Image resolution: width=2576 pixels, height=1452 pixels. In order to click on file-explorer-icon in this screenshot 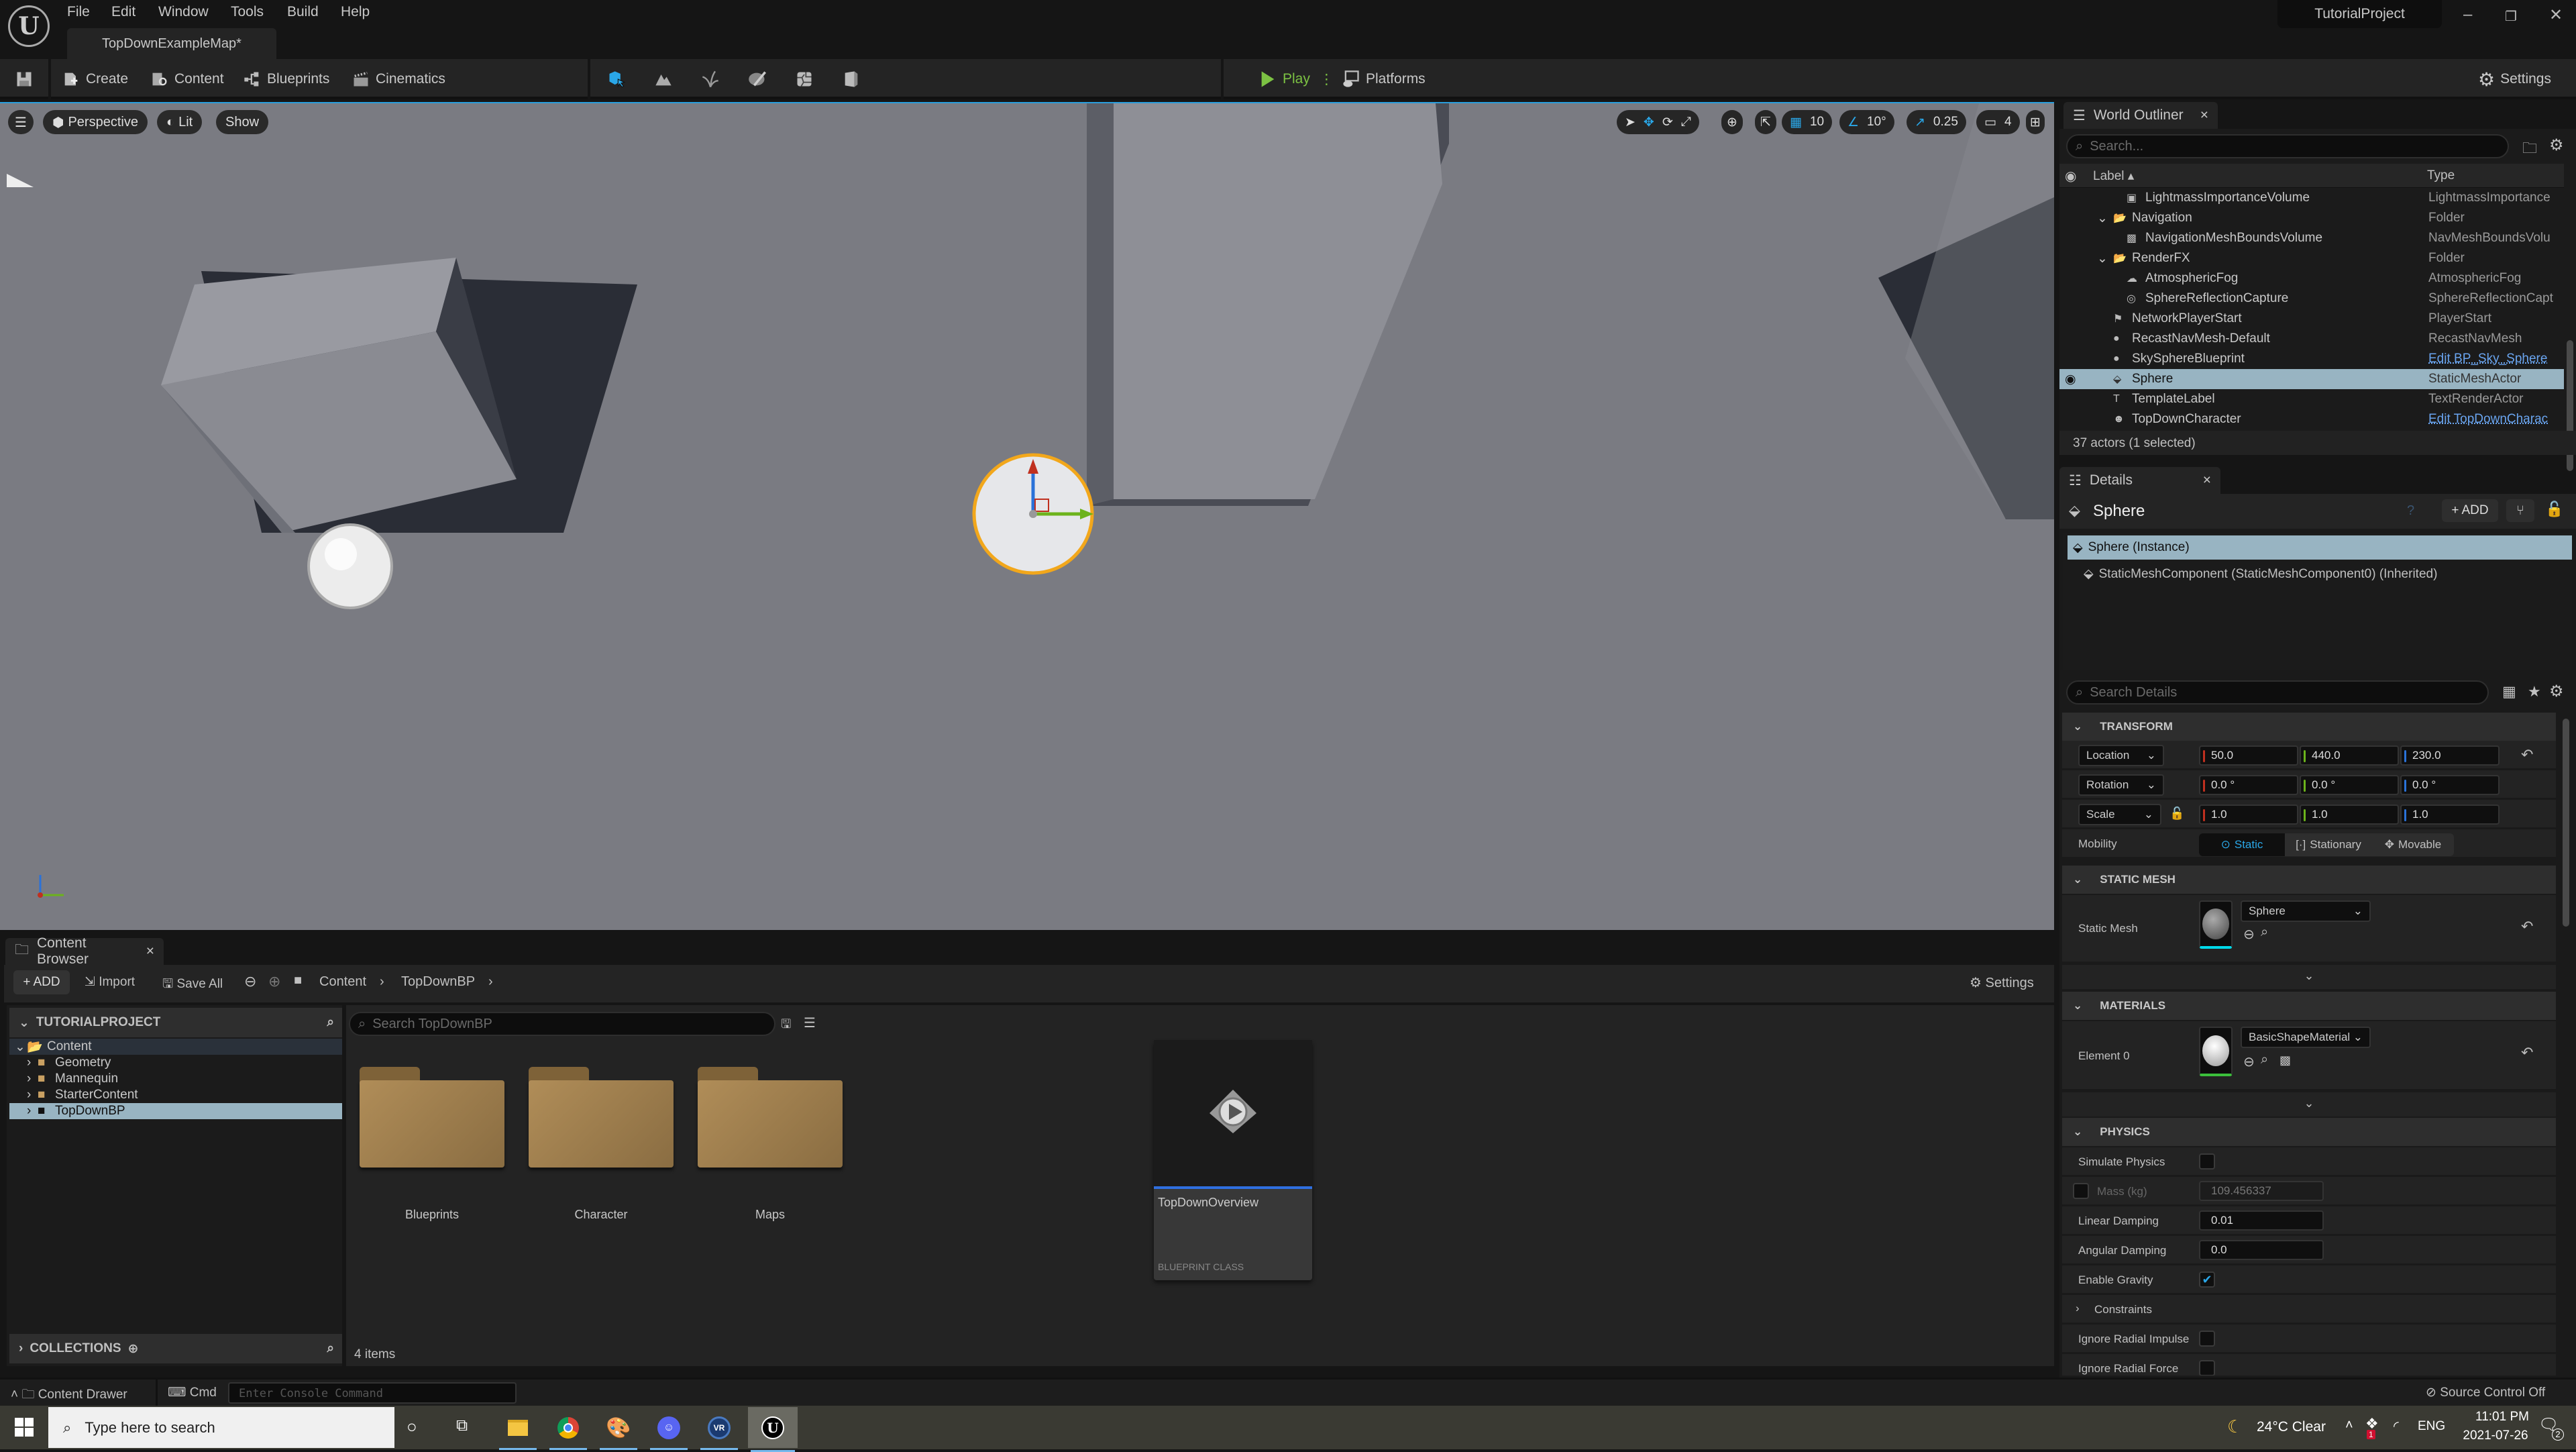, I will do `click(517, 1430)`.